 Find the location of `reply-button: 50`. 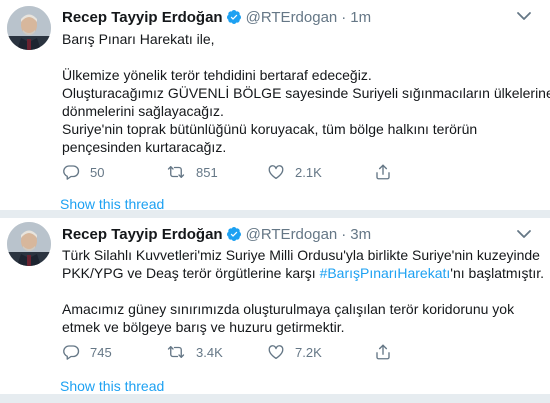

reply-button: 50 is located at coordinates (91, 172).